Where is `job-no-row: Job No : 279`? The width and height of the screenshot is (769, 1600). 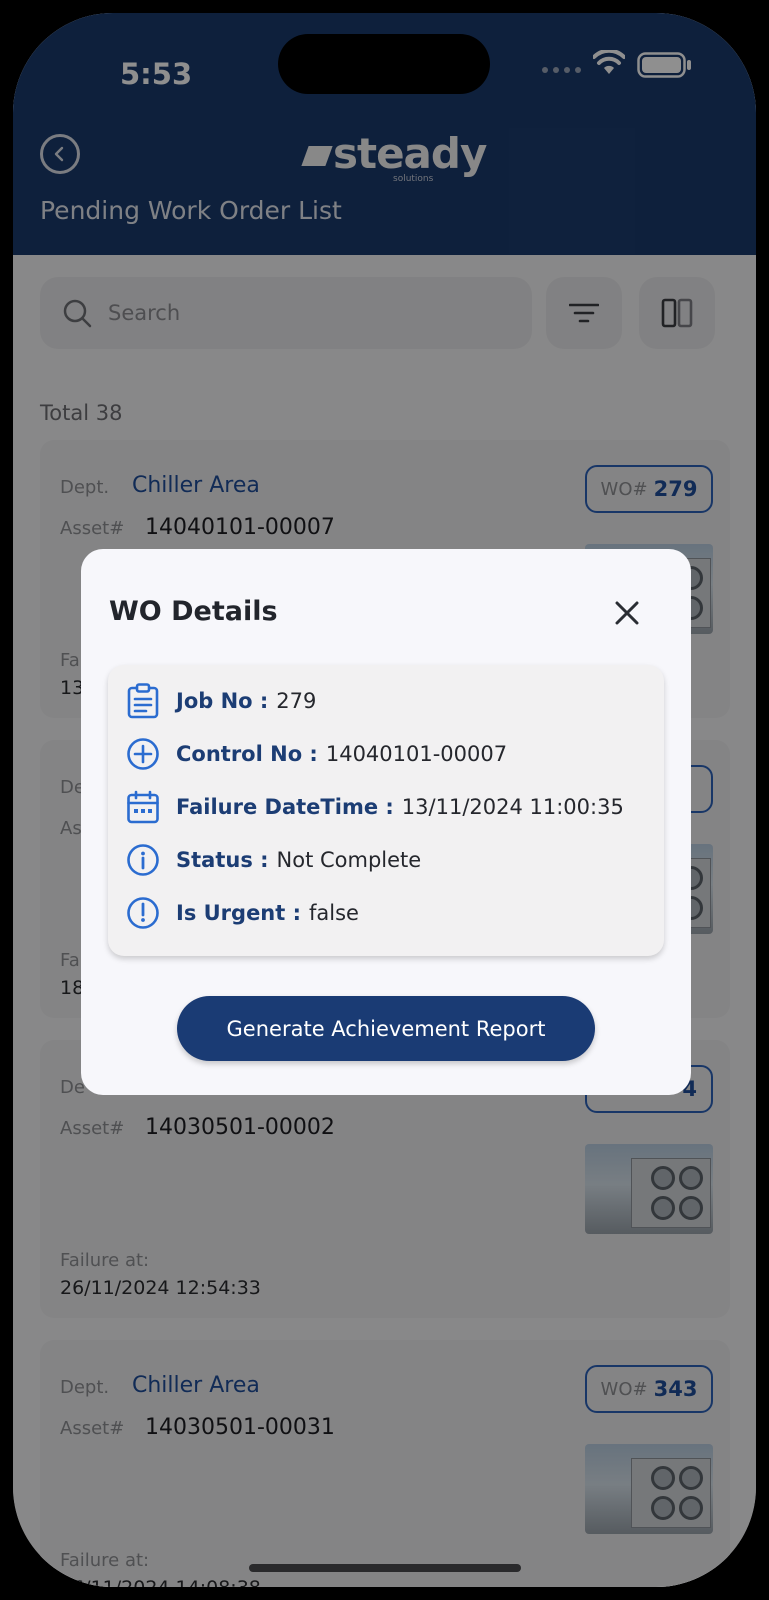 job-no-row: Job No : 279 is located at coordinates (220, 701).